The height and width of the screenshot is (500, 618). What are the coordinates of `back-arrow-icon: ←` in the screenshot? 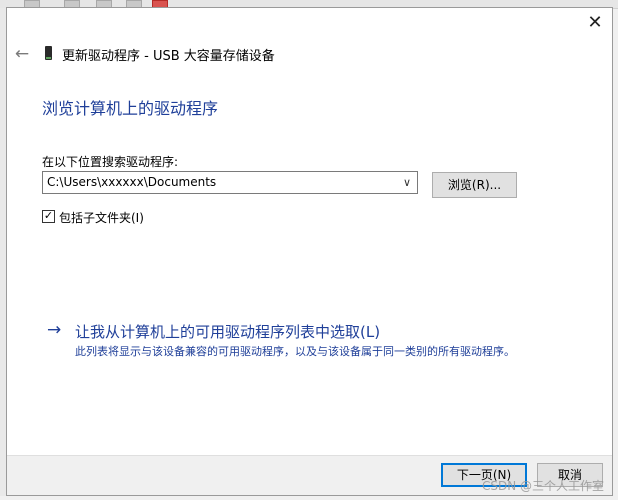 It's located at (22, 54).